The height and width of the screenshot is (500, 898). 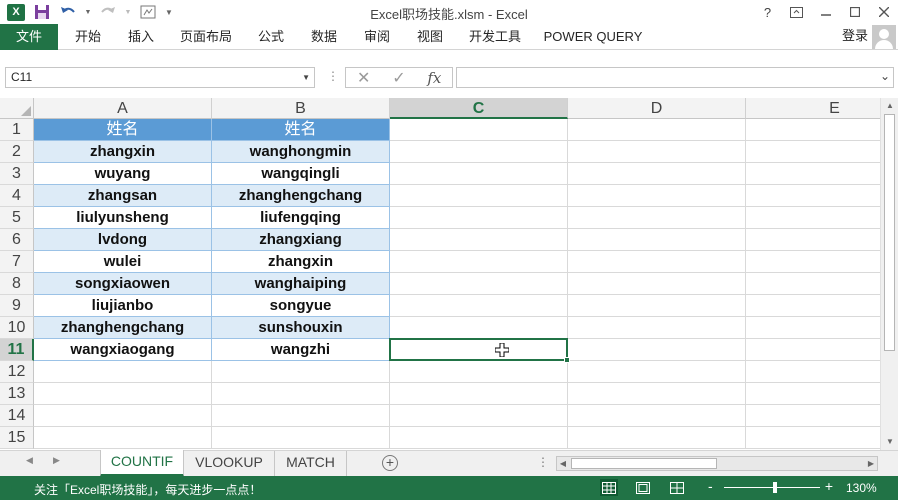 I want to click on table-cell: songxiaowen, so click(x=123, y=284).